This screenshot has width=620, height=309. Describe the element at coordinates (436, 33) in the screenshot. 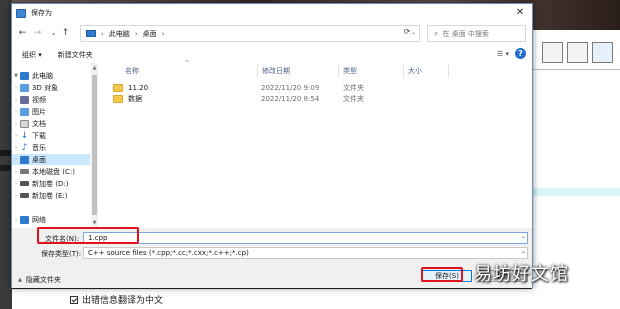

I see `search-icon: ⌕` at that location.